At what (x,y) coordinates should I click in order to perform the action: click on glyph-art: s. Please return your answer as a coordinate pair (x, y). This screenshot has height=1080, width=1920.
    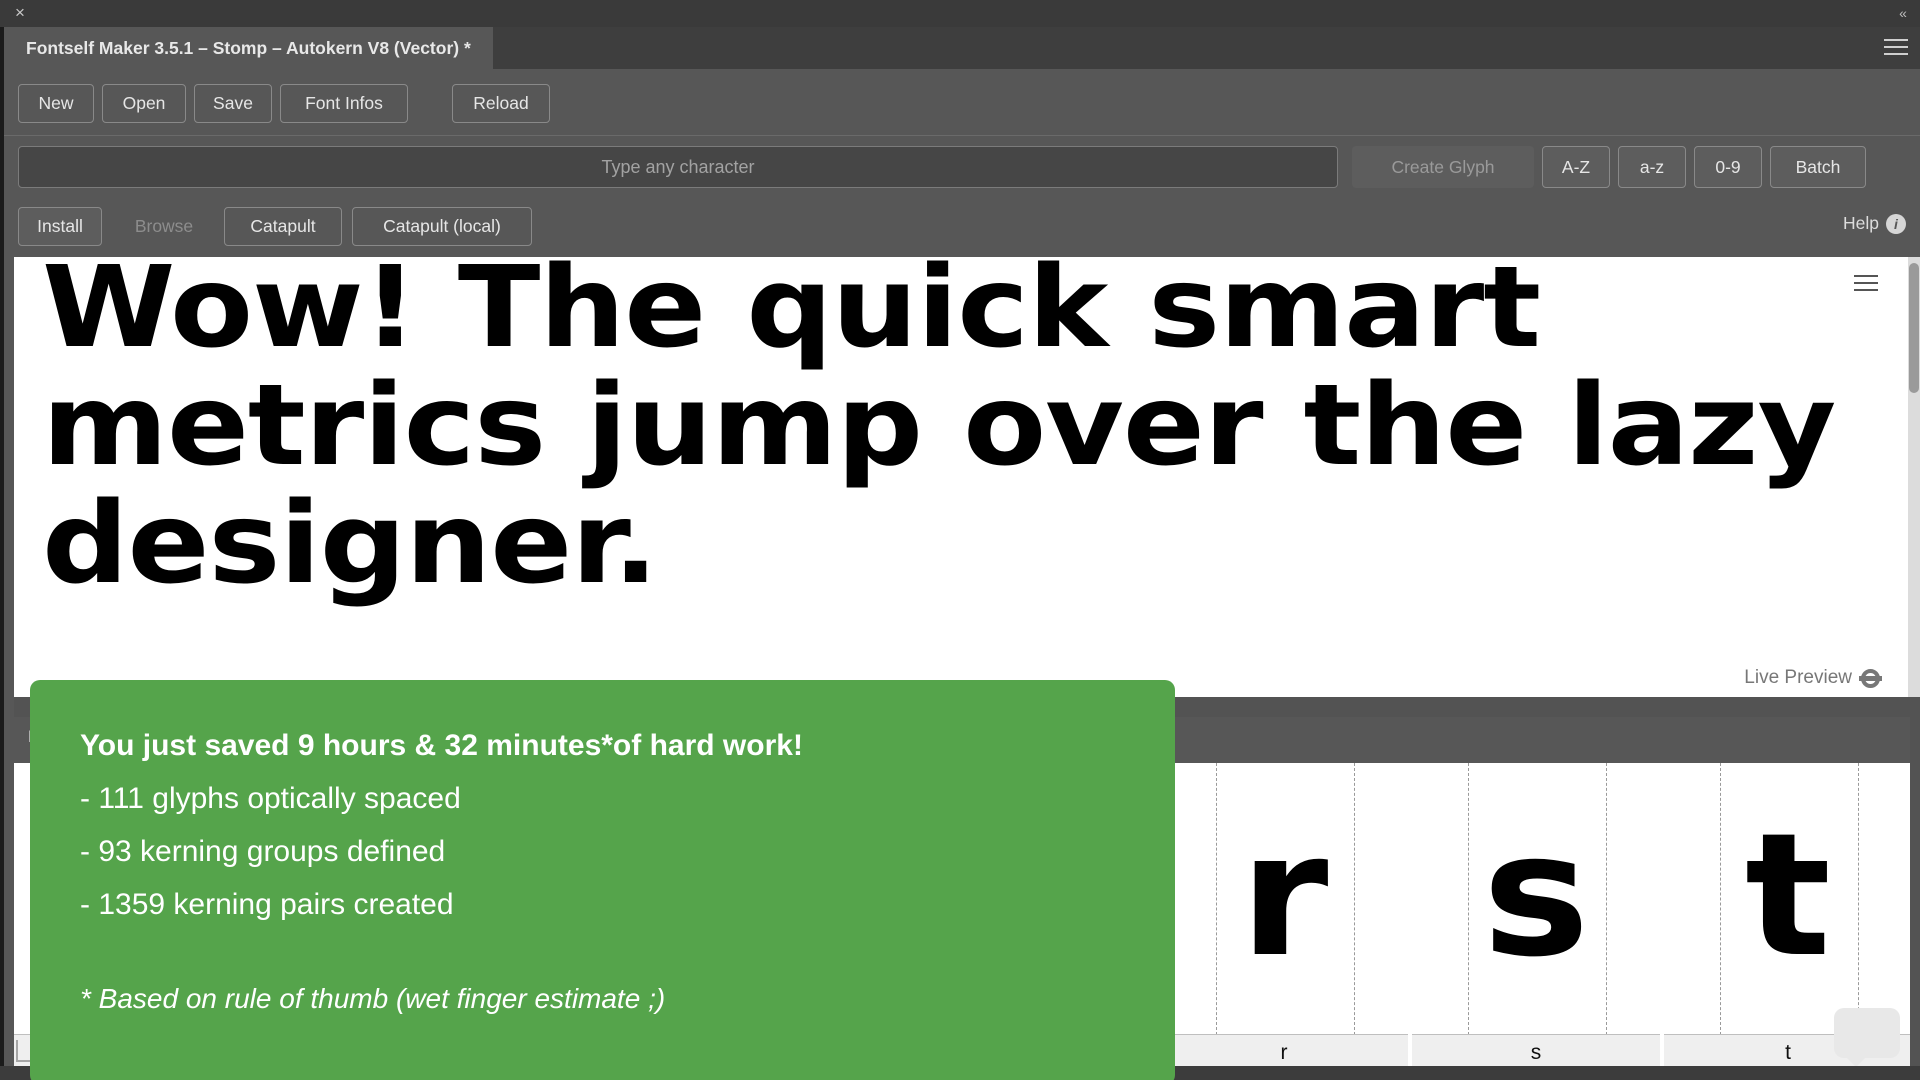
    Looking at the image, I should click on (1536, 899).